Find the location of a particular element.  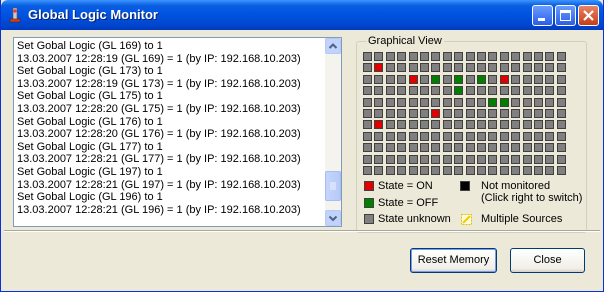

close-window-button is located at coordinates (588, 15).